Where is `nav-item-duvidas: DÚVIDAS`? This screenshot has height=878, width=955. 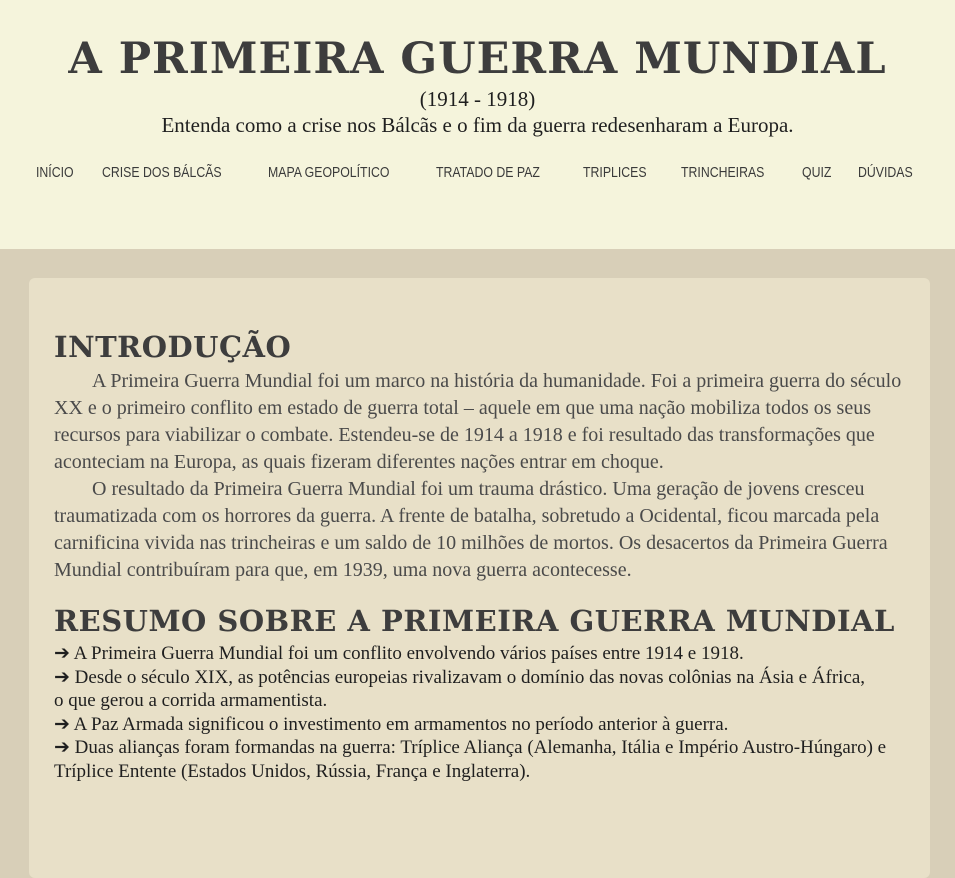
nav-item-duvidas: DÚVIDAS is located at coordinates (885, 172).